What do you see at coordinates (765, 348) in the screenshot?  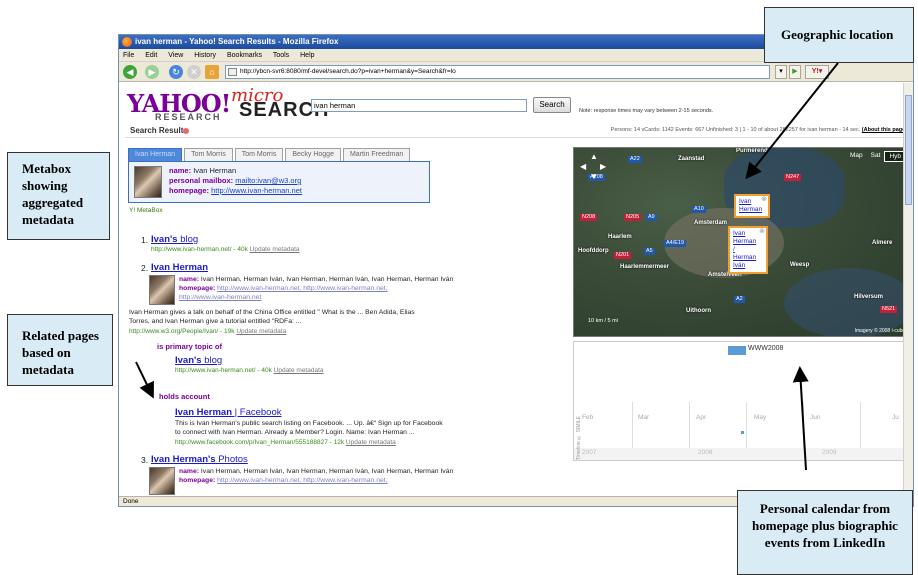 I see `timeline-event-label: WWW2008` at bounding box center [765, 348].